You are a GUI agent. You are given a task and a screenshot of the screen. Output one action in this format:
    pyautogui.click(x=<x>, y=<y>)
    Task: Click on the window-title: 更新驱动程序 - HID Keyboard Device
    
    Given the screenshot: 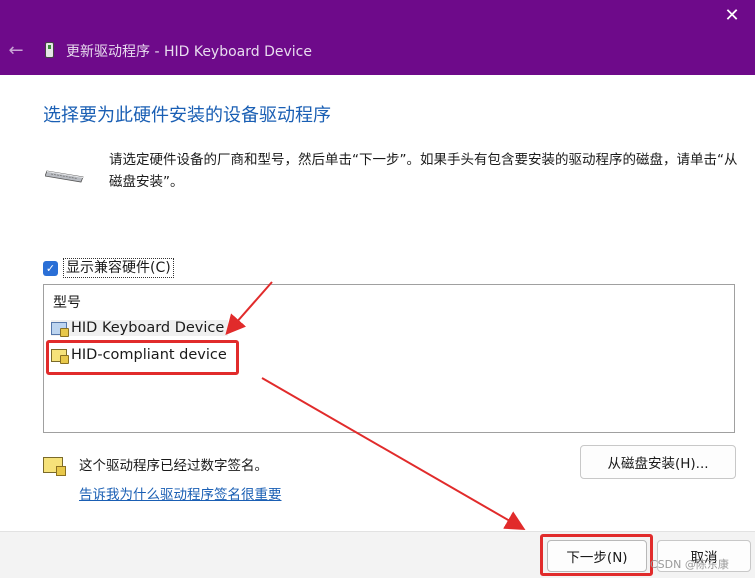 What is the action you would take?
    pyautogui.click(x=189, y=52)
    